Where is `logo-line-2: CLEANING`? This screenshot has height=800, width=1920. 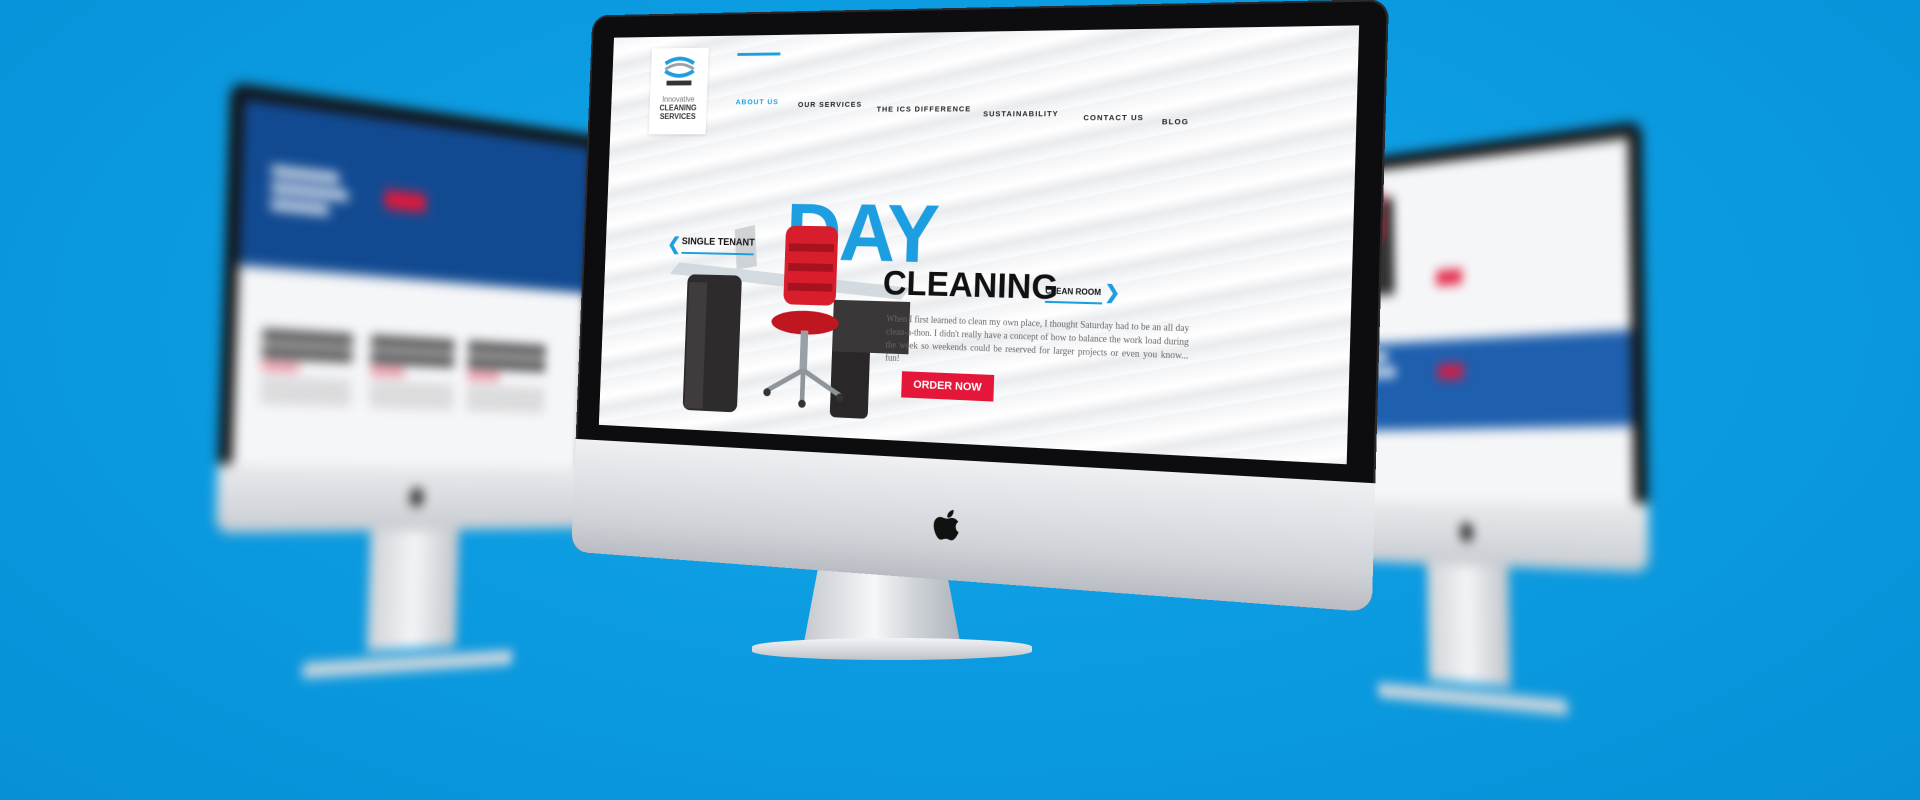 logo-line-2: CLEANING is located at coordinates (678, 107).